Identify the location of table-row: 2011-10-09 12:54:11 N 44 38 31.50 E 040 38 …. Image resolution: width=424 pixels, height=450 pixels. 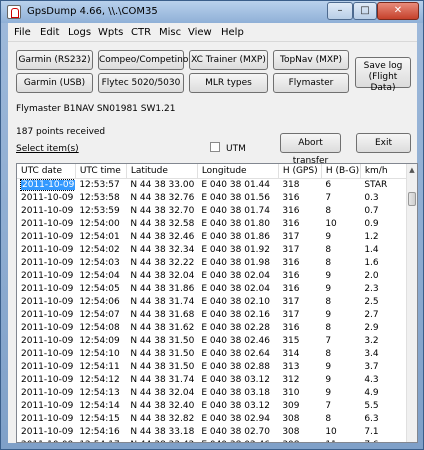
(212, 366).